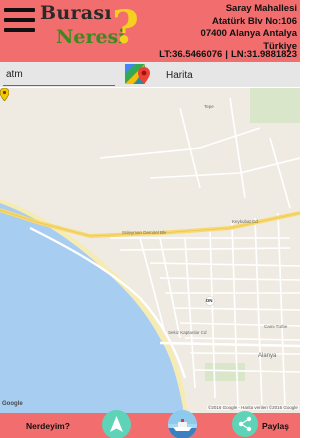 Image resolution: width=320 pixels, height=438 pixels. I want to click on map-label-camii: Cami Türbe, so click(276, 326).